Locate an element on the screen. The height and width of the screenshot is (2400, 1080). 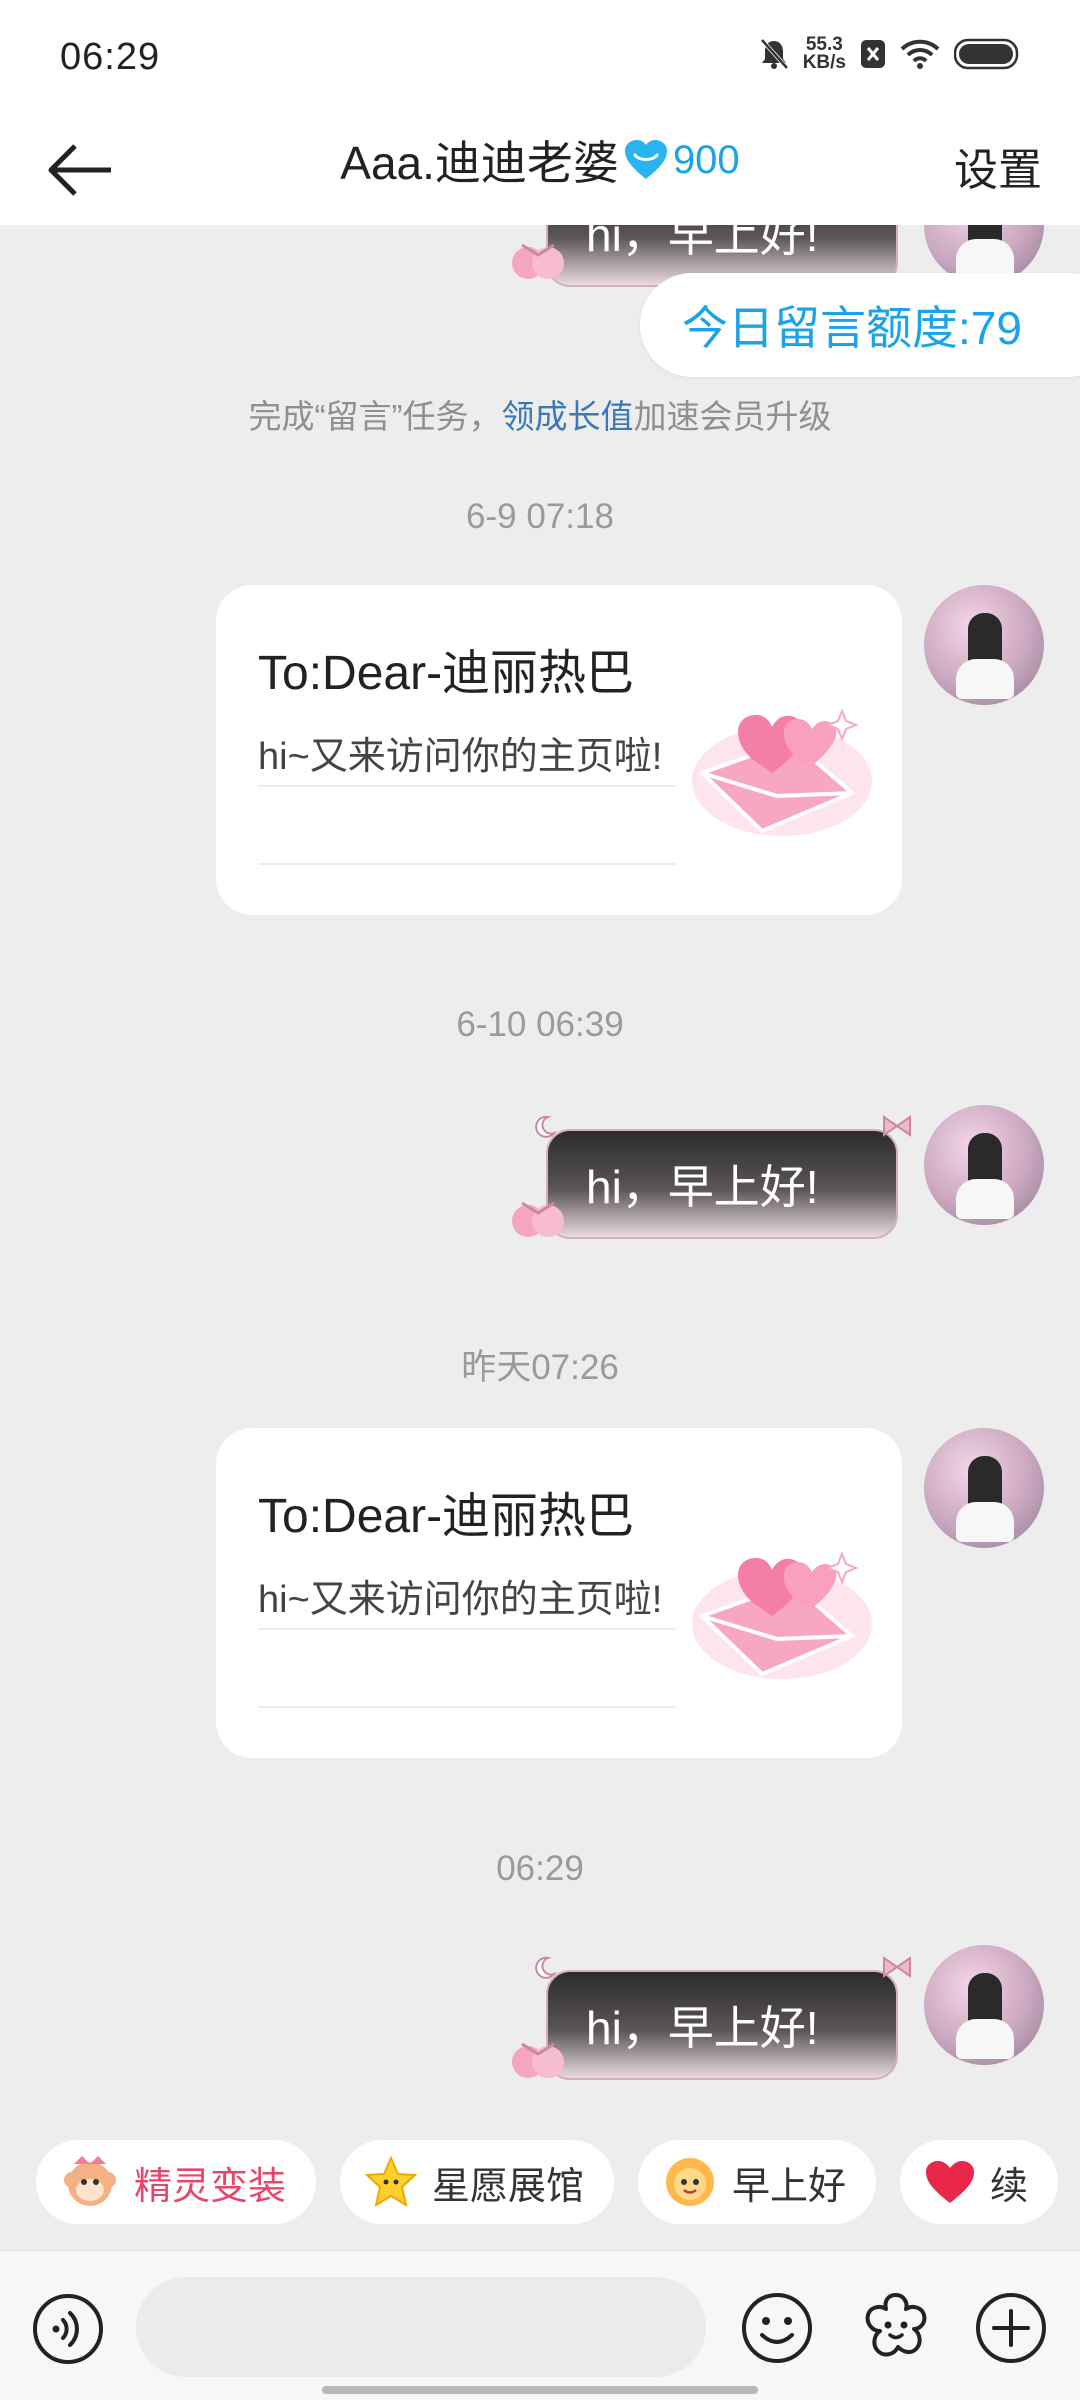
input-bar is located at coordinates (540, 2325).